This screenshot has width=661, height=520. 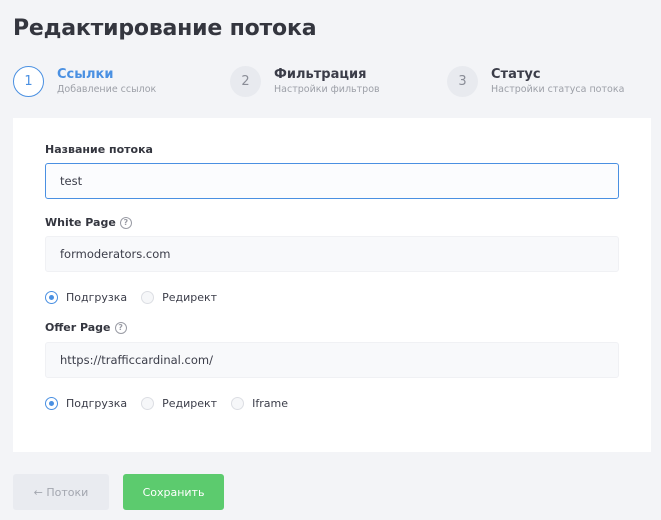 What do you see at coordinates (332, 181) in the screenshot?
I see `stream-name-input` at bounding box center [332, 181].